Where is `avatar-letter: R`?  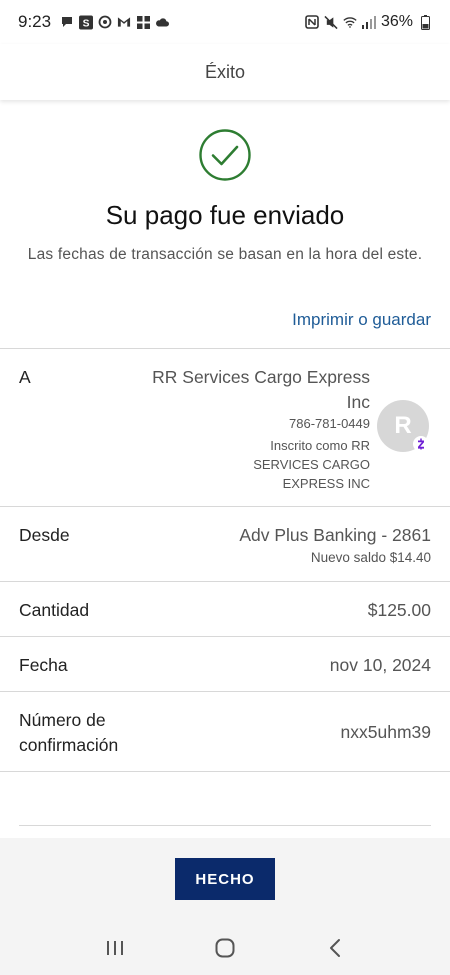
avatar-letter: R is located at coordinates (403, 425).